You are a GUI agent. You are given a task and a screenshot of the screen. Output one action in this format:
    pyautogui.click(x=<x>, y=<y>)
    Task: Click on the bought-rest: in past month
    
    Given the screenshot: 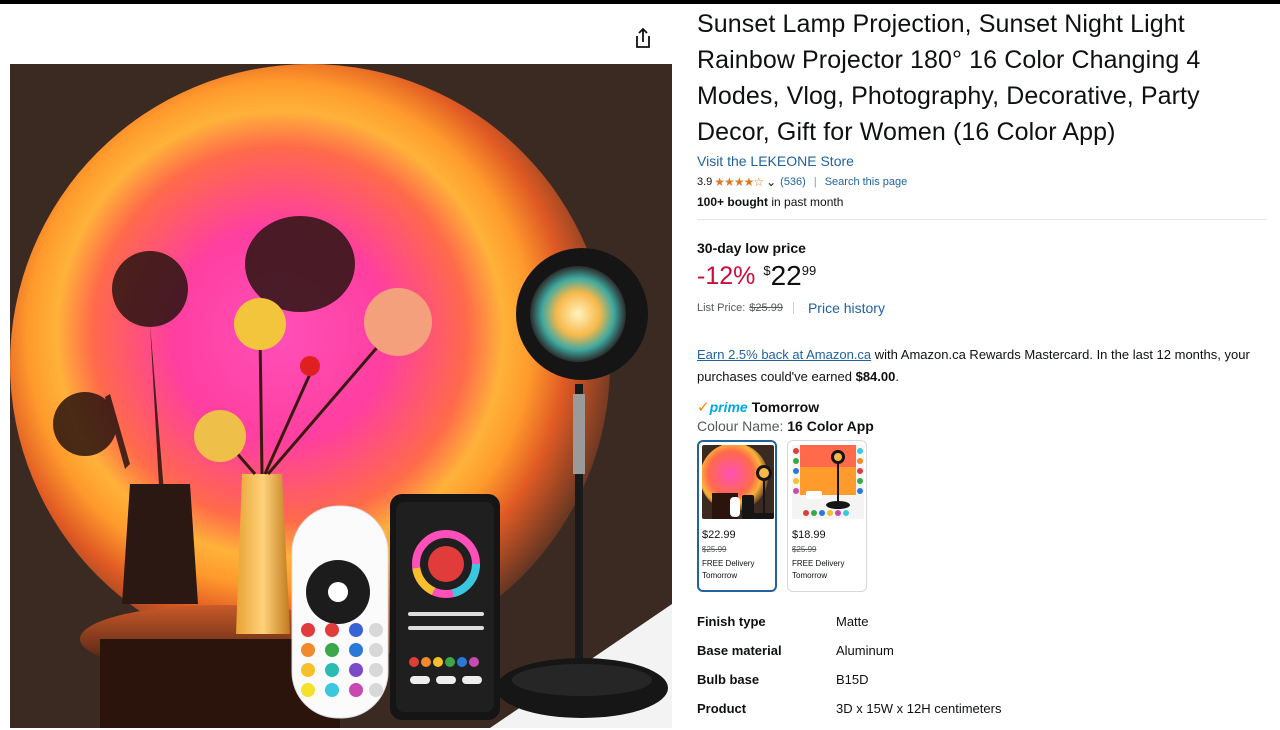 What is the action you would take?
    pyautogui.click(x=806, y=202)
    